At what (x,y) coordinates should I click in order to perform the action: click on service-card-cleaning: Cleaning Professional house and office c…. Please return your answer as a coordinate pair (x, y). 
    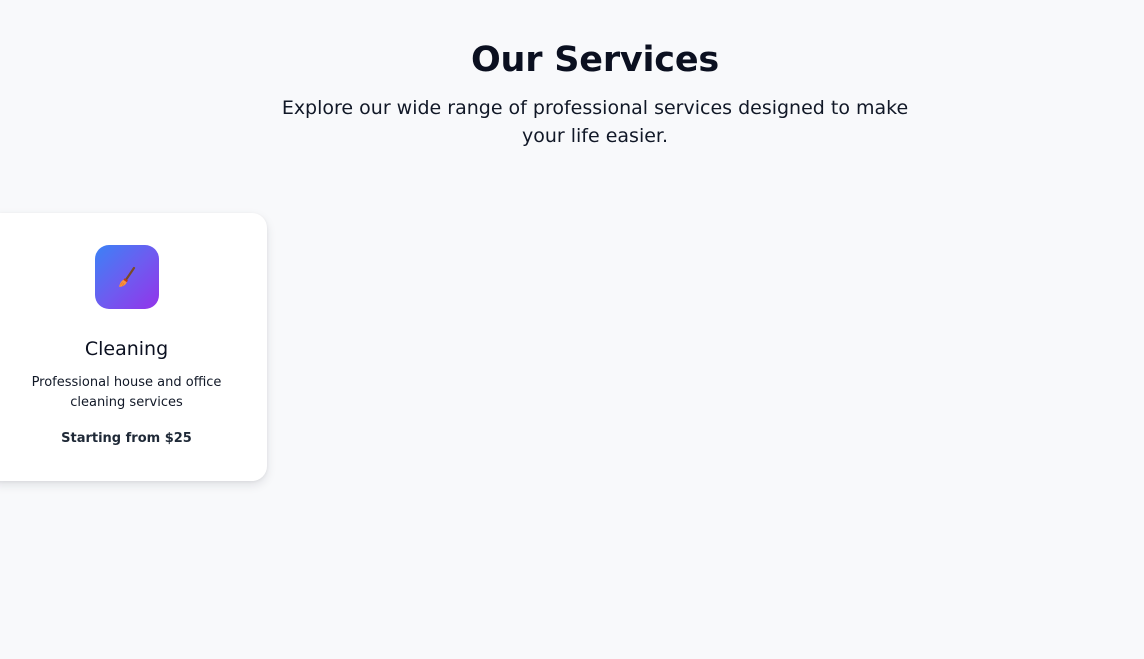
    Looking at the image, I should click on (133, 347).